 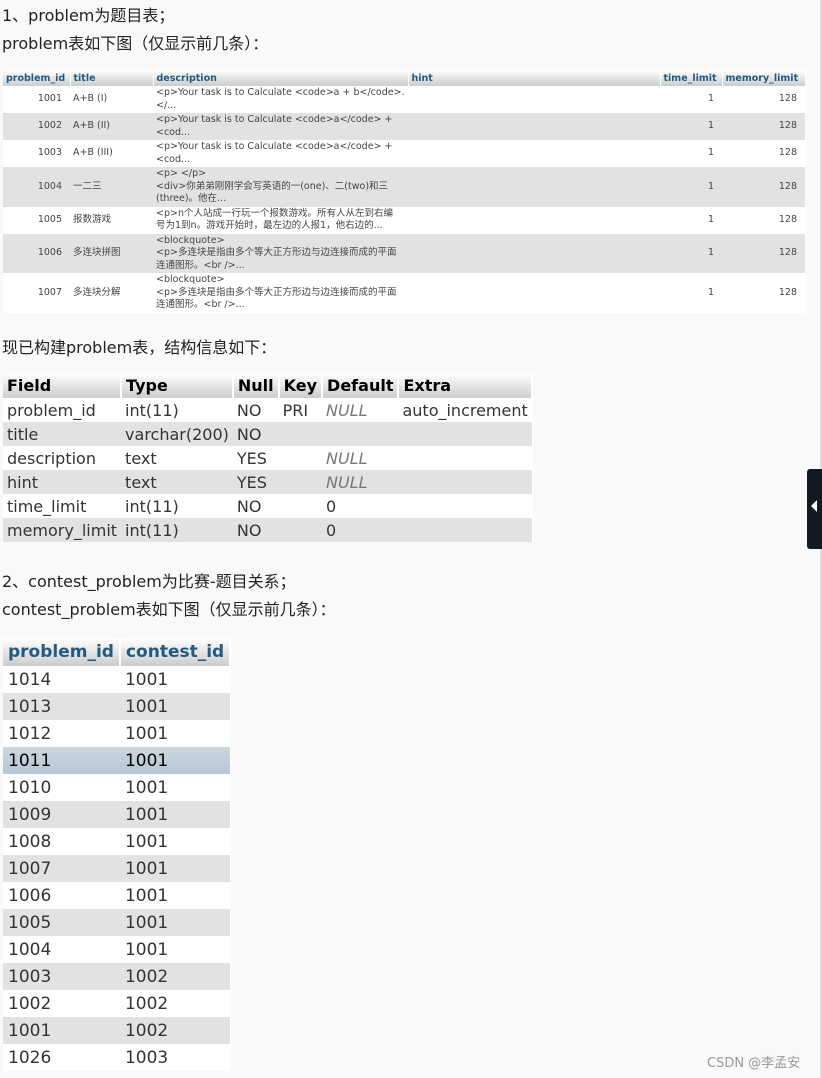 I want to click on table-row: memory_limit int(11) NO 0, so click(x=267, y=530).